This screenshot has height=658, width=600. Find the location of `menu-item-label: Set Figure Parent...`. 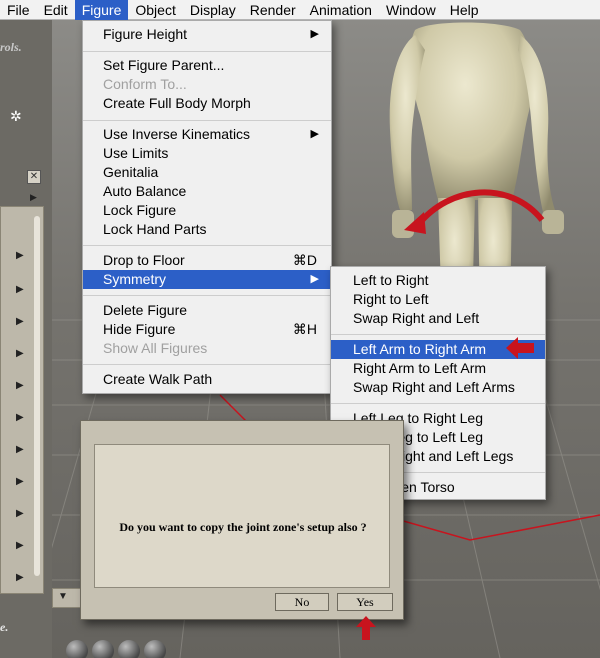

menu-item-label: Set Figure Parent... is located at coordinates (164, 65).